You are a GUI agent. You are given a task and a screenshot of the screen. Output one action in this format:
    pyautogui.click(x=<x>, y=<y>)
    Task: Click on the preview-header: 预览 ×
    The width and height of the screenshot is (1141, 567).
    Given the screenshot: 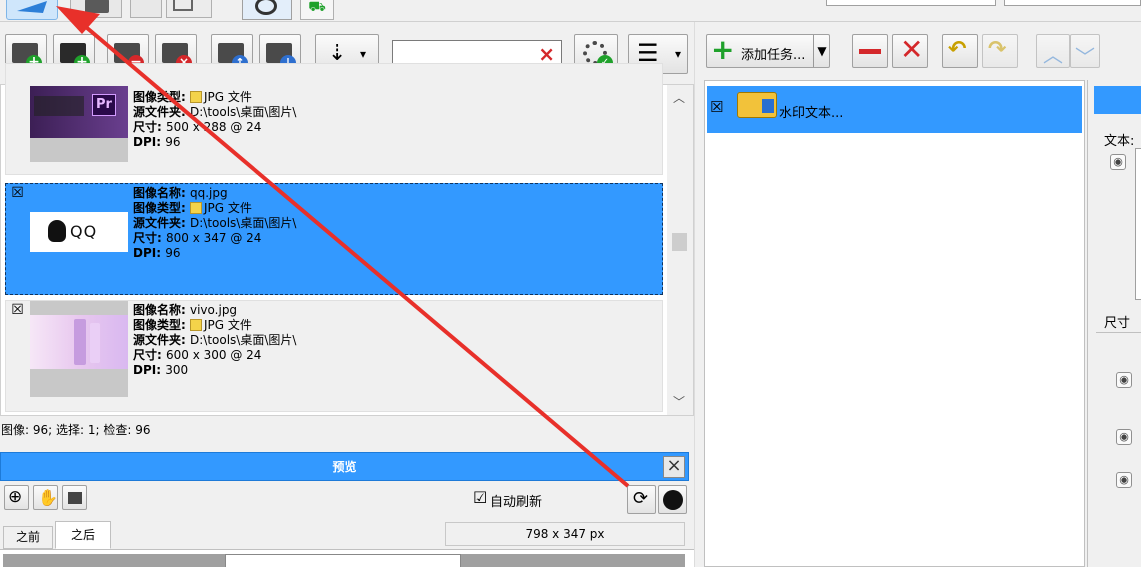 What is the action you would take?
    pyautogui.click(x=344, y=466)
    